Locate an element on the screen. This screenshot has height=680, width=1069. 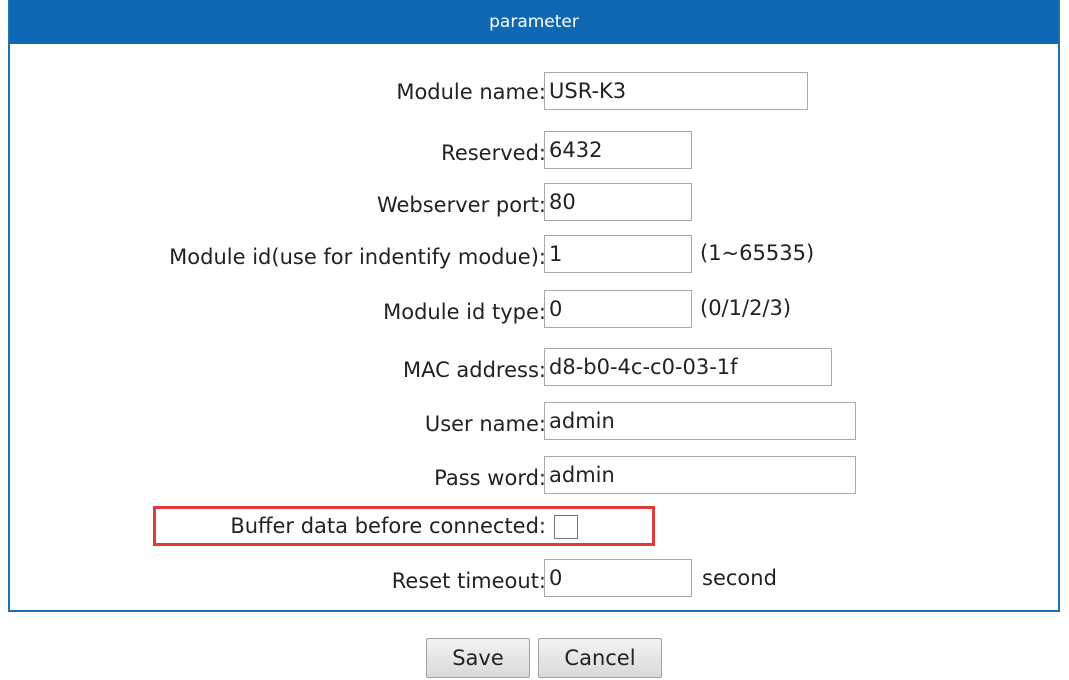
user-name-label: User name: is located at coordinates (485, 424).